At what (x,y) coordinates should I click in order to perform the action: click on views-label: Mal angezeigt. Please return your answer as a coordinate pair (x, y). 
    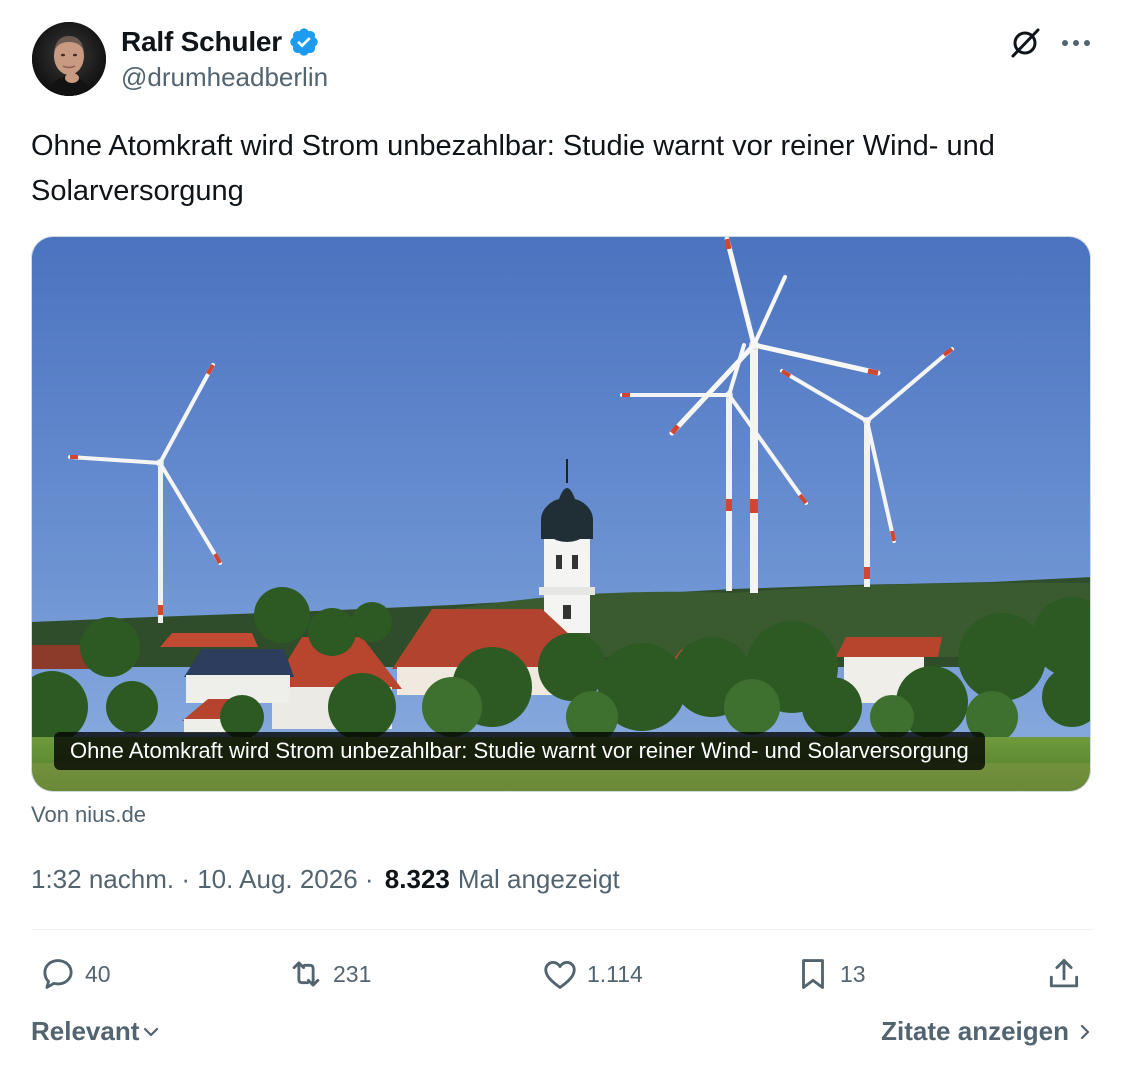
    Looking at the image, I should click on (538, 879).